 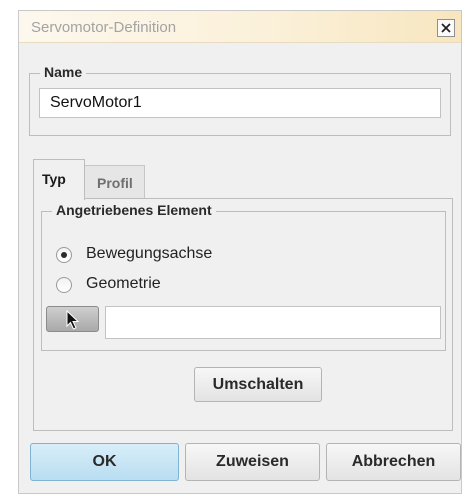 I want to click on arrow-cursor-icon, so click(x=73, y=320).